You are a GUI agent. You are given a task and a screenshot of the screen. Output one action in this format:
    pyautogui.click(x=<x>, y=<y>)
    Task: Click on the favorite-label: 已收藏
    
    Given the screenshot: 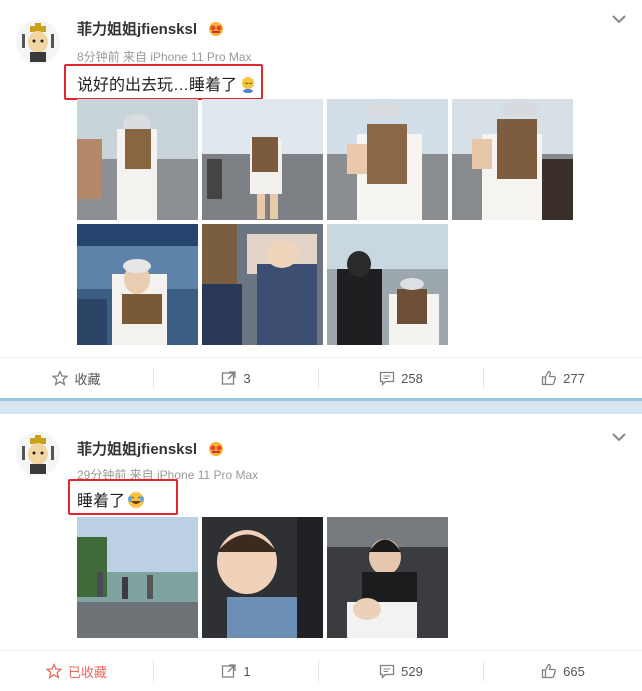 What is the action you would take?
    pyautogui.click(x=87, y=672)
    